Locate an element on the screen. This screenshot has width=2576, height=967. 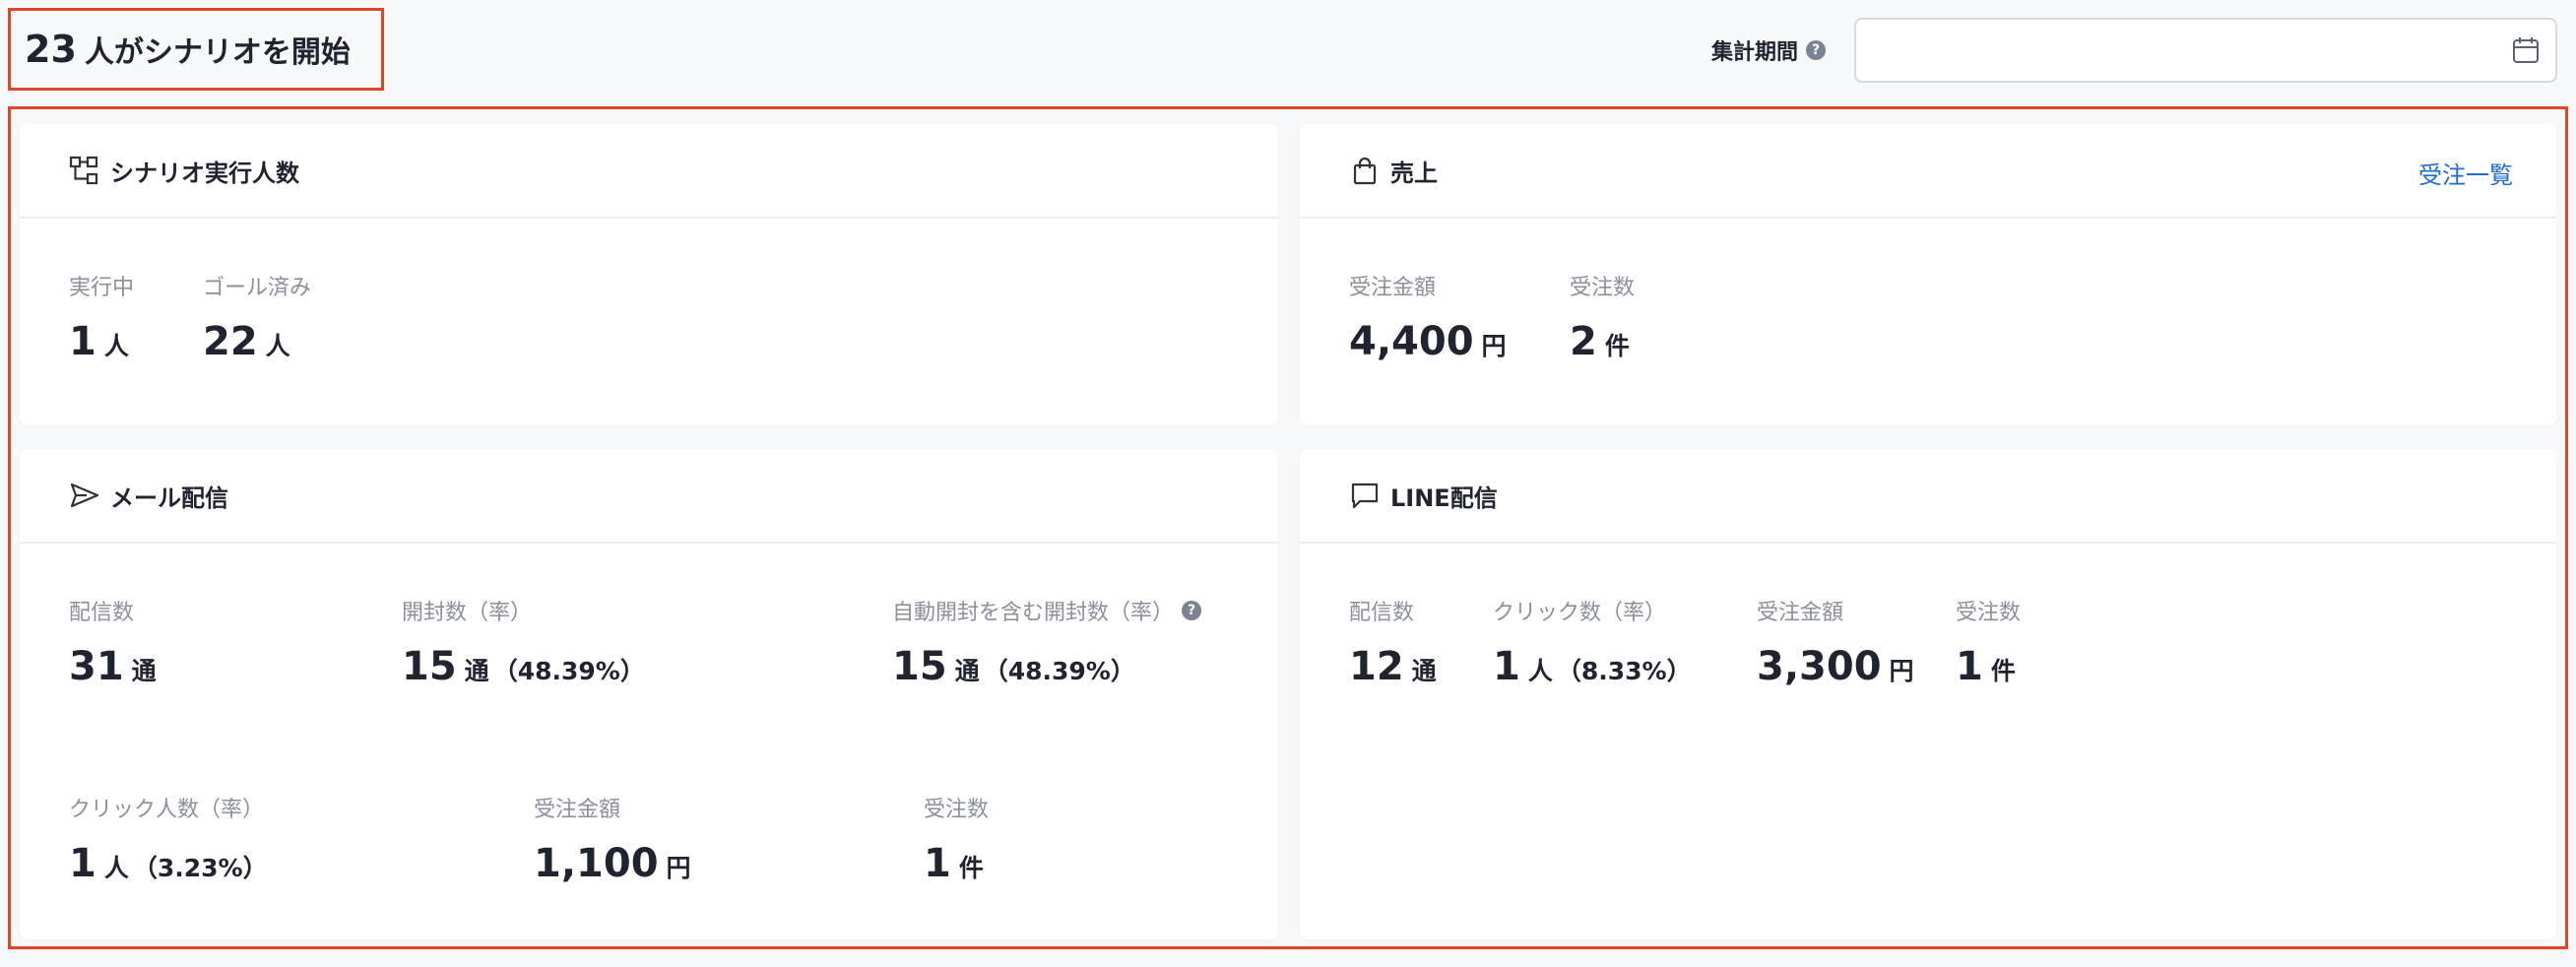
stat-line-sent: 配信数 12 通 is located at coordinates (1393, 642).